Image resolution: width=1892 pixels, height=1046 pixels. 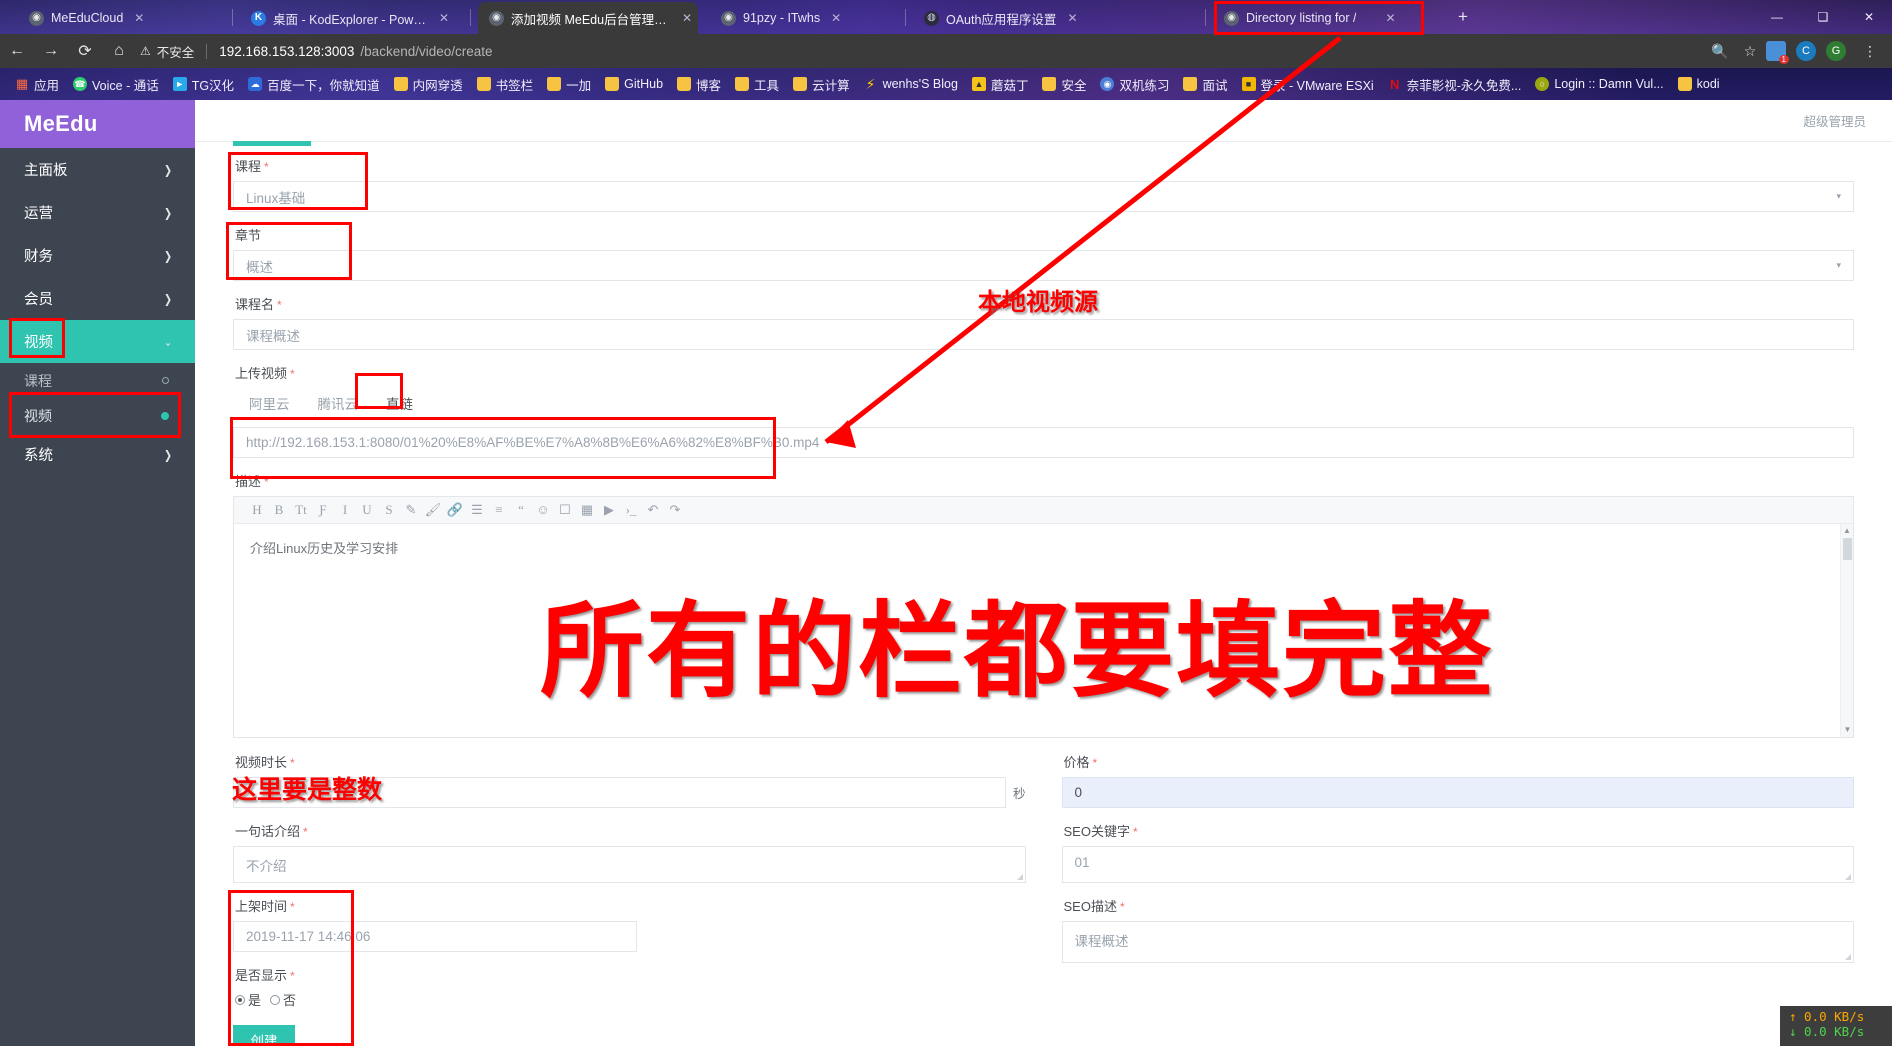 I want to click on sidebar-subitem-course: 课程, so click(x=97, y=380).